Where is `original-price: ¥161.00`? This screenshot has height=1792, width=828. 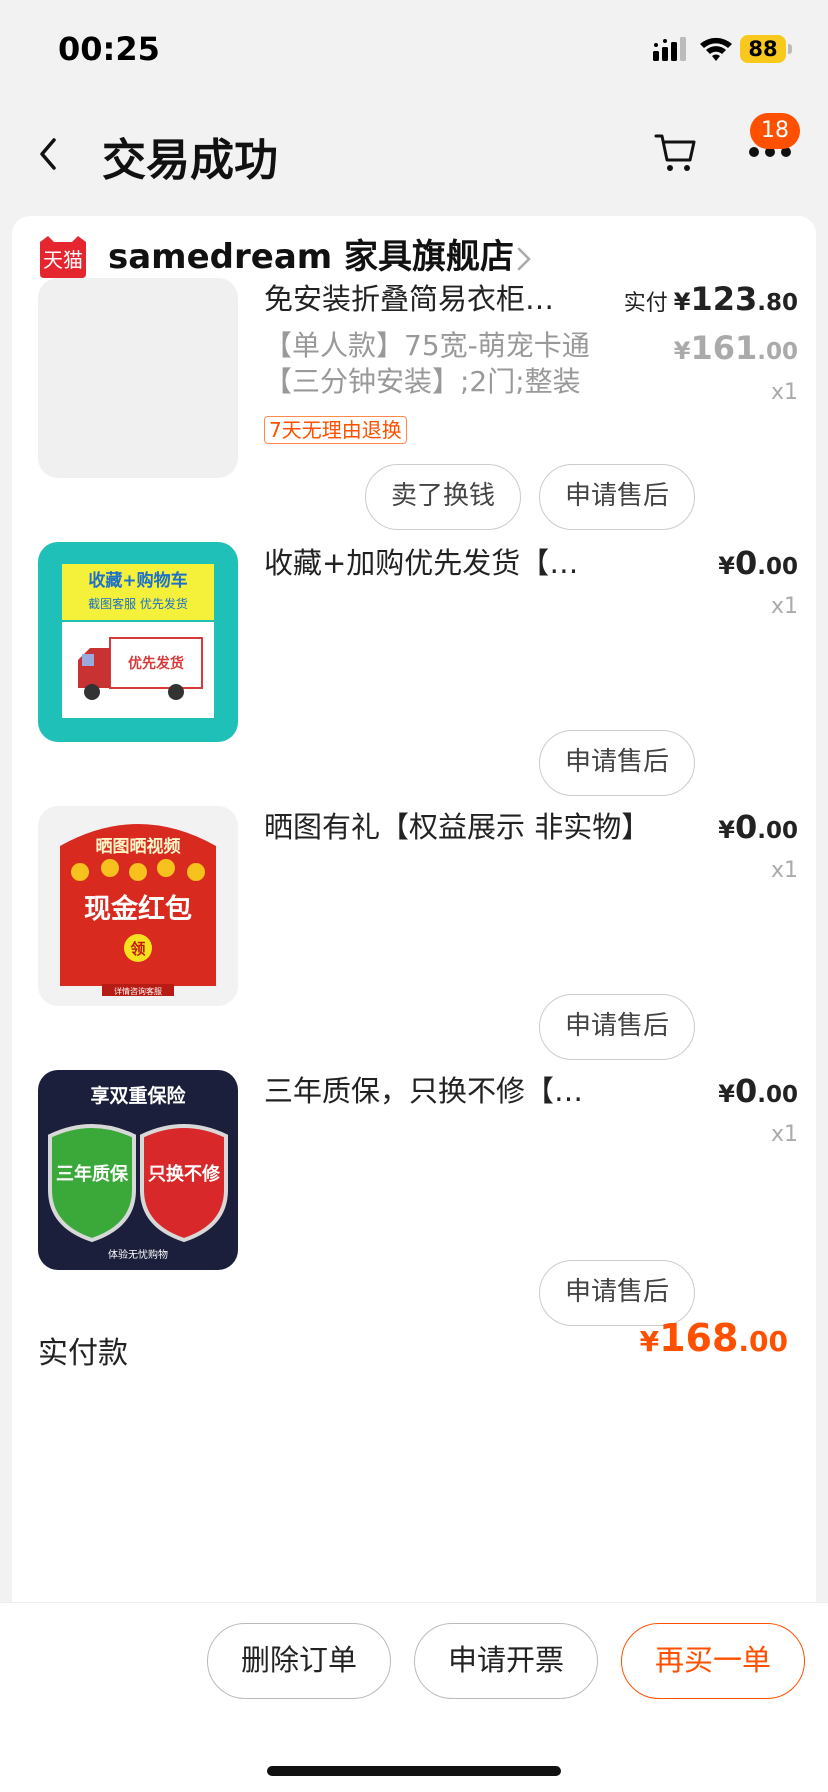 original-price: ¥161.00 is located at coordinates (735, 348).